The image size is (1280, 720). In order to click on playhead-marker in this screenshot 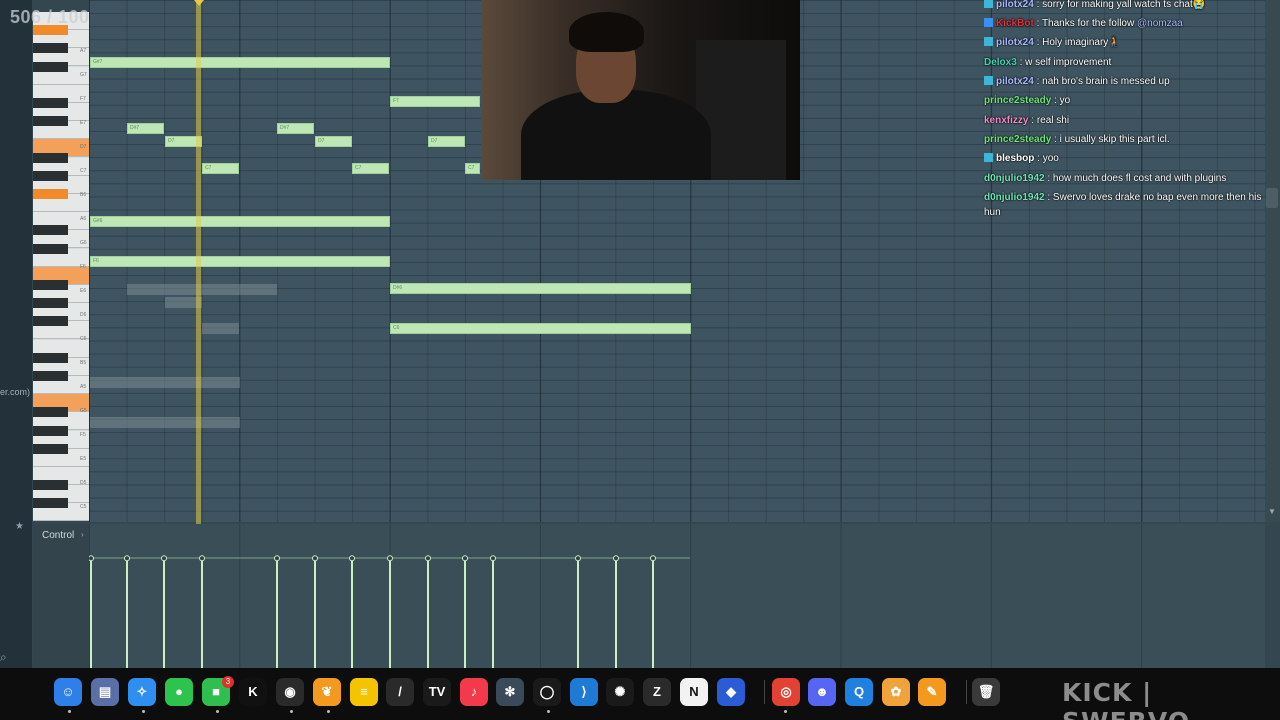, I will do `click(199, 3)`.